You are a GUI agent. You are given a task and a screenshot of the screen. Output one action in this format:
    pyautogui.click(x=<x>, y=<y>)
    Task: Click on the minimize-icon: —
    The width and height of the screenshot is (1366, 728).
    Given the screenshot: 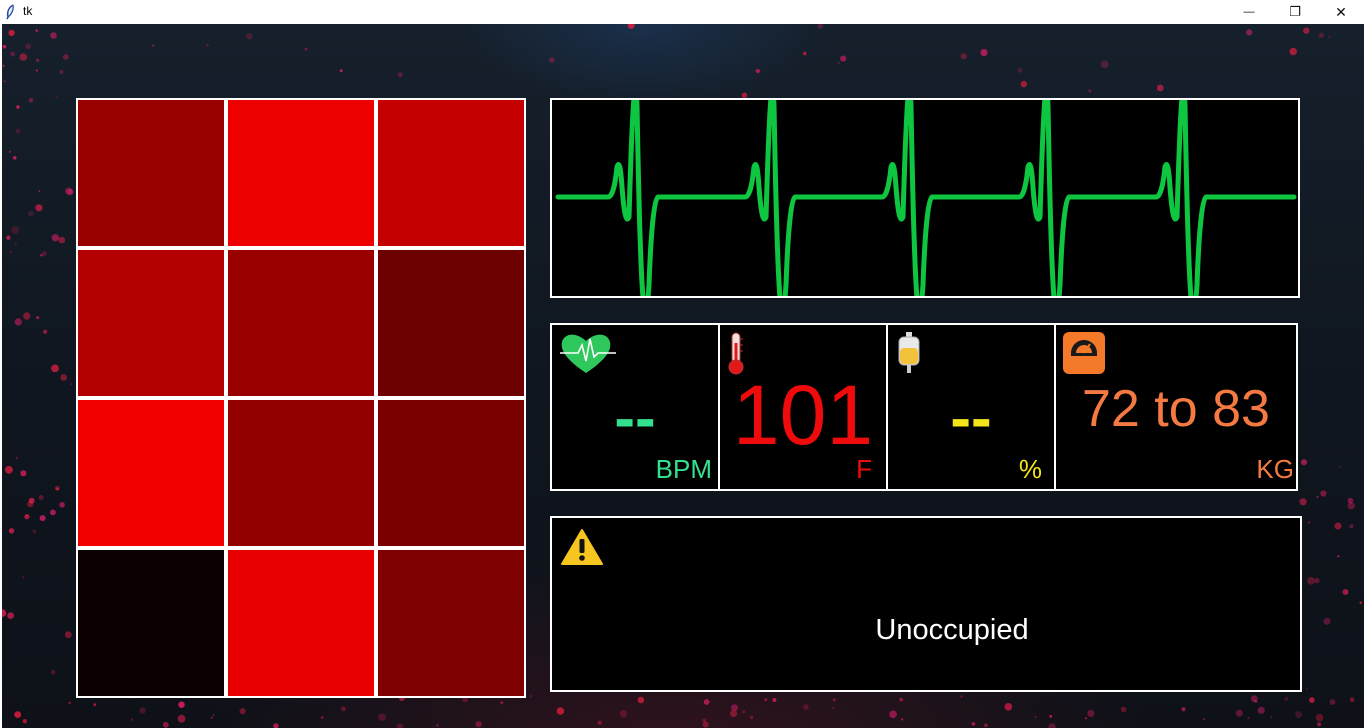 What is the action you would take?
    pyautogui.click(x=1249, y=12)
    